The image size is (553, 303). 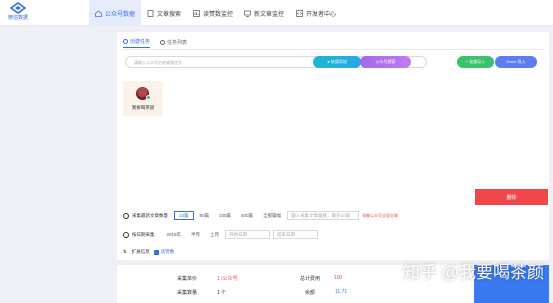 What do you see at coordinates (214, 234) in the screenshot?
I see `option-last-month: 上月` at bounding box center [214, 234].